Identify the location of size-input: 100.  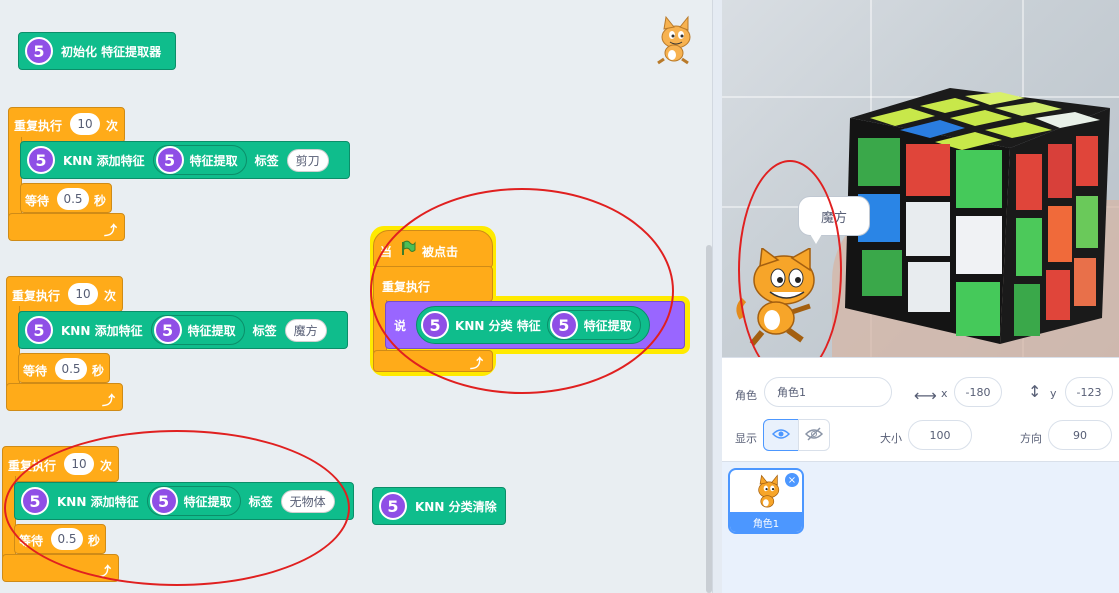
(940, 435).